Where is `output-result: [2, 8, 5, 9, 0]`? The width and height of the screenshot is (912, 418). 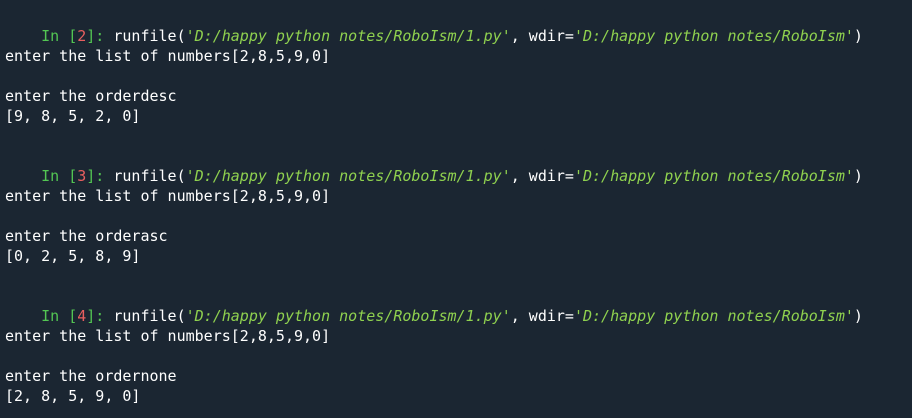 output-result: [2, 8, 5, 9, 0] is located at coordinates (73, 396).